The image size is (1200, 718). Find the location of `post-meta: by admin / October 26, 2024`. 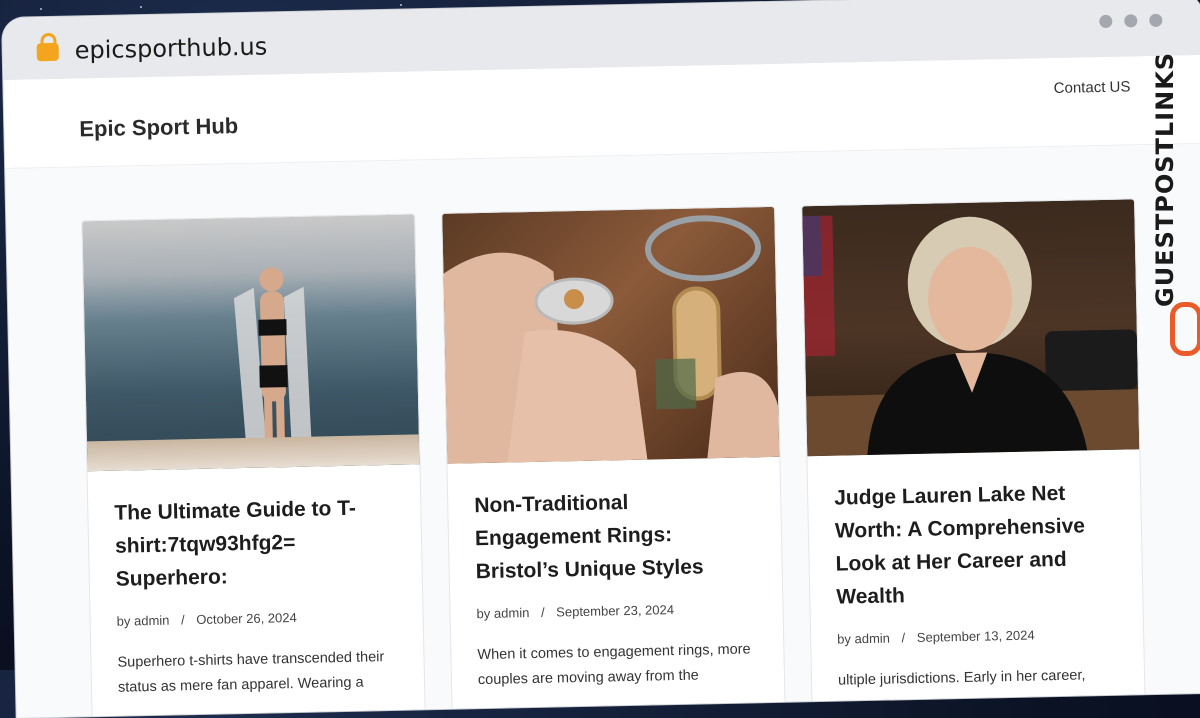

post-meta: by admin / October 26, 2024 is located at coordinates (257, 618).